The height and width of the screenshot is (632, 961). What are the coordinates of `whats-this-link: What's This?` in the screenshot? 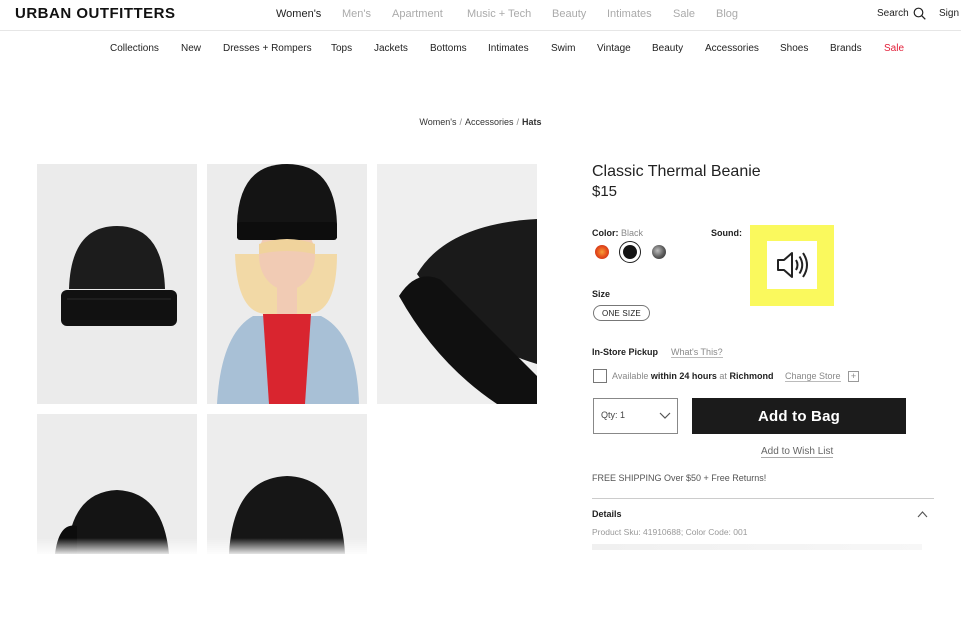 It's located at (697, 352).